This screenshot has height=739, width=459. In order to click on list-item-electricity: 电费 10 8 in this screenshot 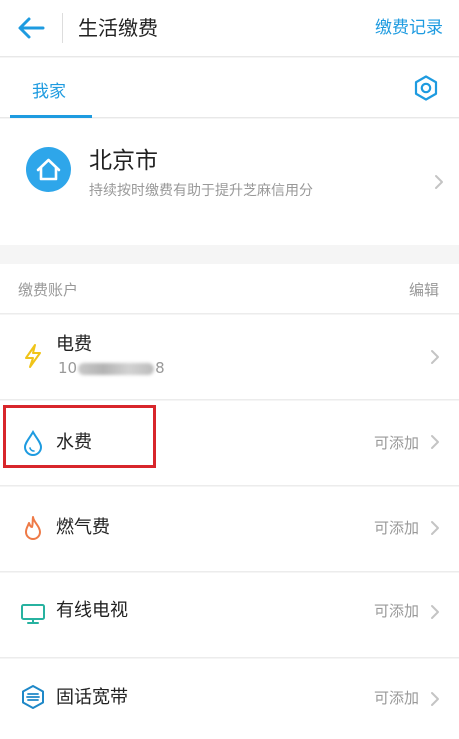, I will do `click(229, 357)`.